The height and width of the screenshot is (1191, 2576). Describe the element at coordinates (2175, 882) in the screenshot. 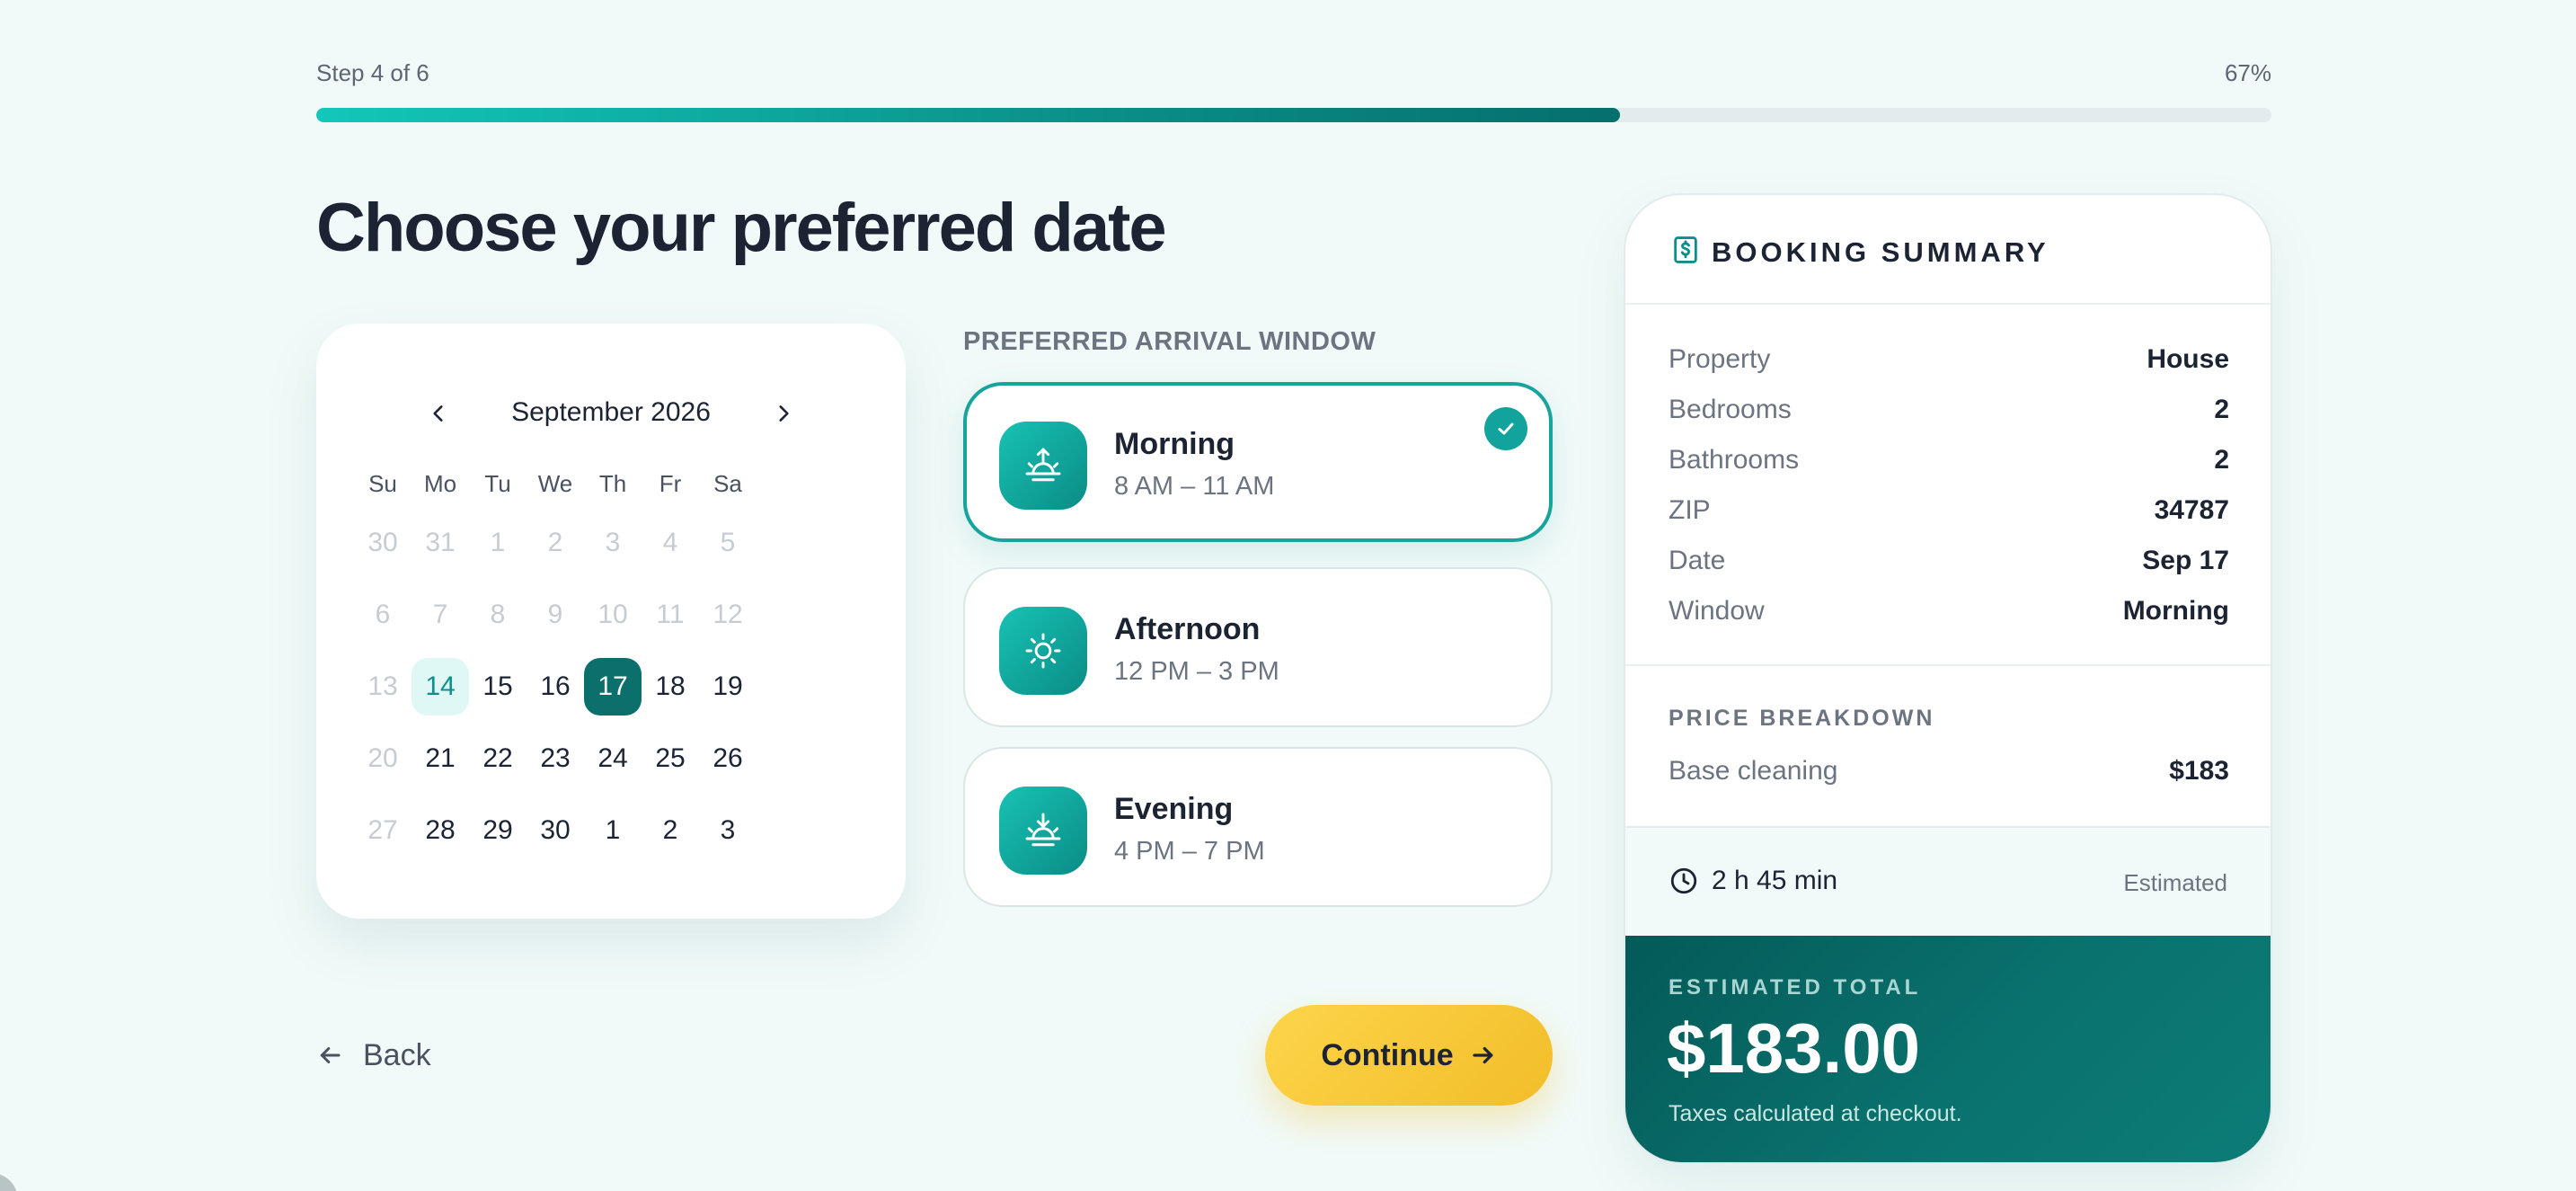

I see `duration-note: Estimated` at that location.